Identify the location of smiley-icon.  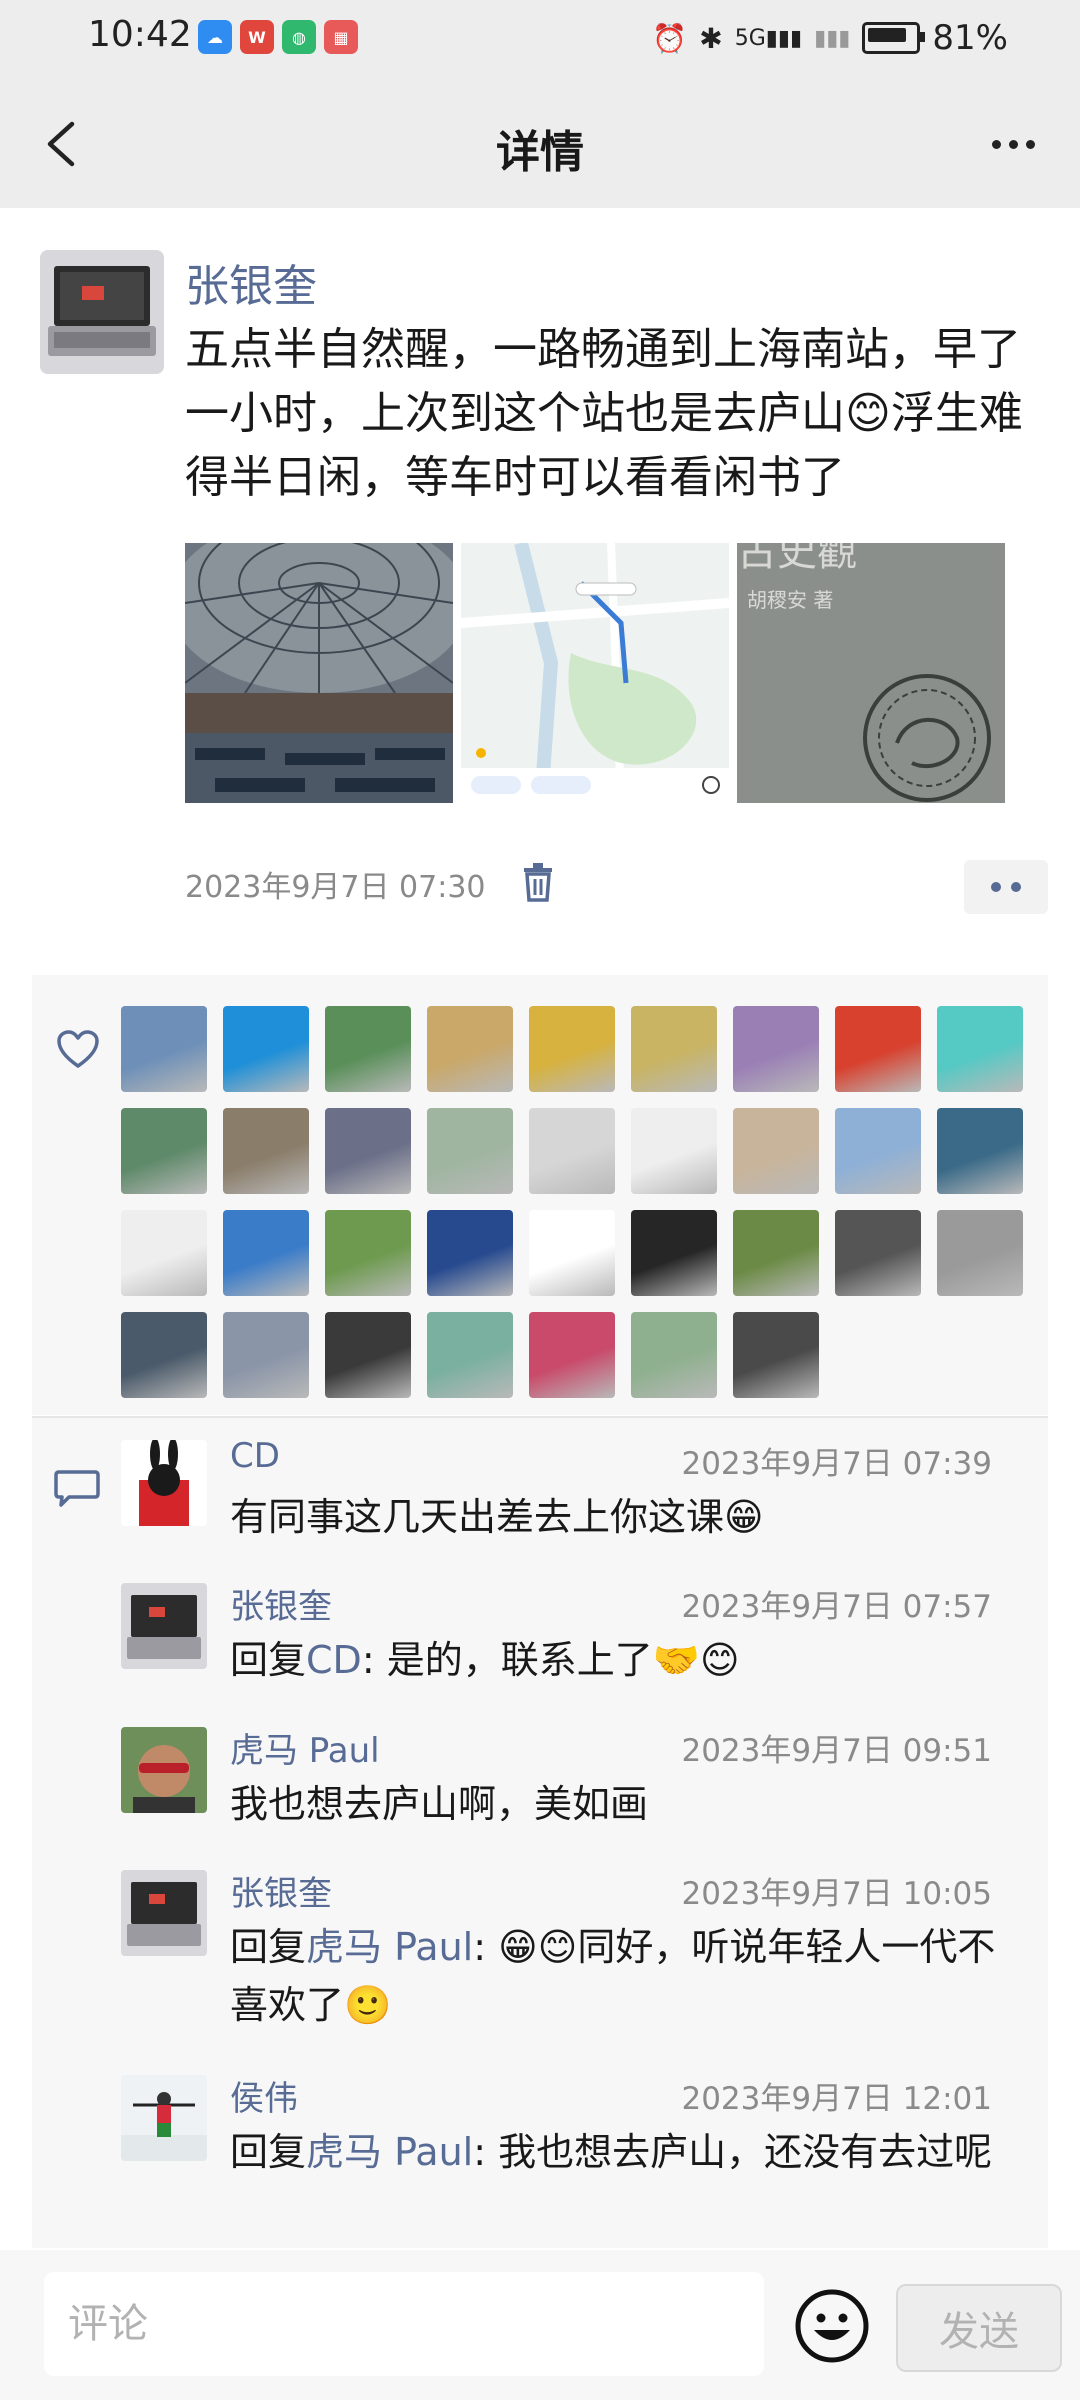
(832, 2326).